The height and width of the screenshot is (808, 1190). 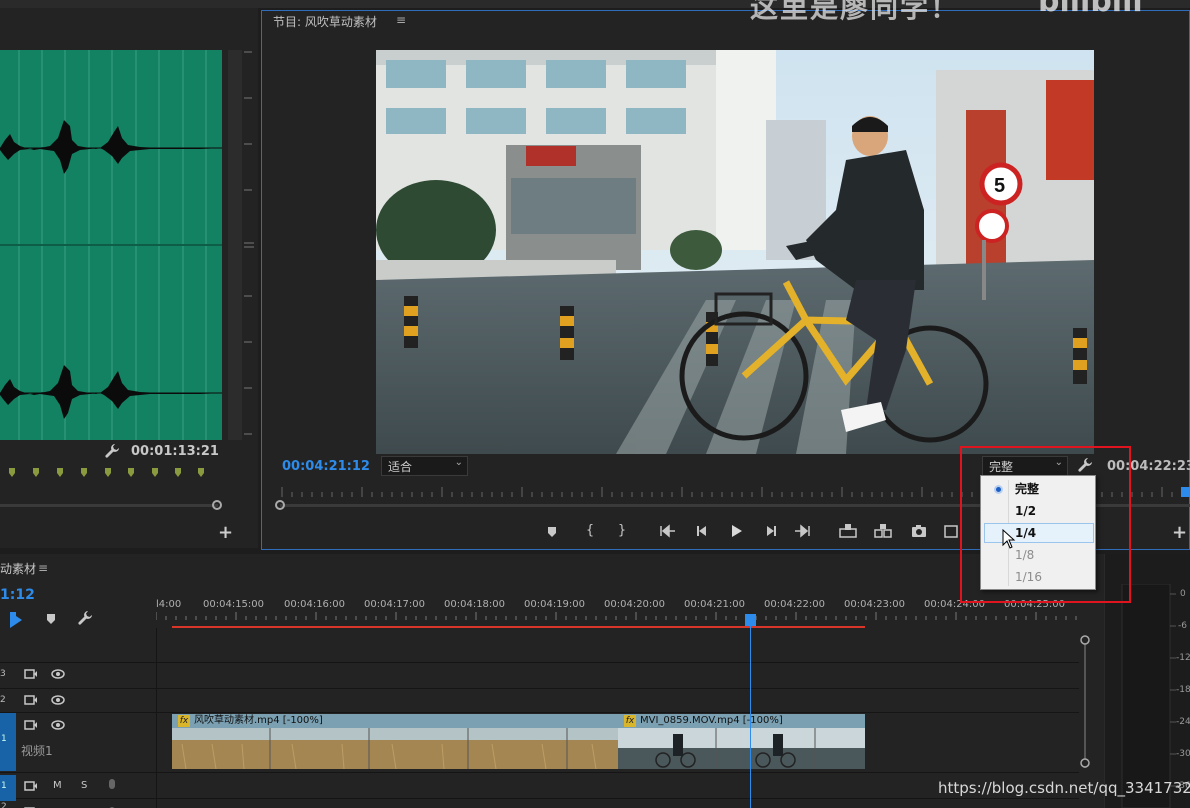 I want to click on waveform-scrollbar, so click(x=235, y=245).